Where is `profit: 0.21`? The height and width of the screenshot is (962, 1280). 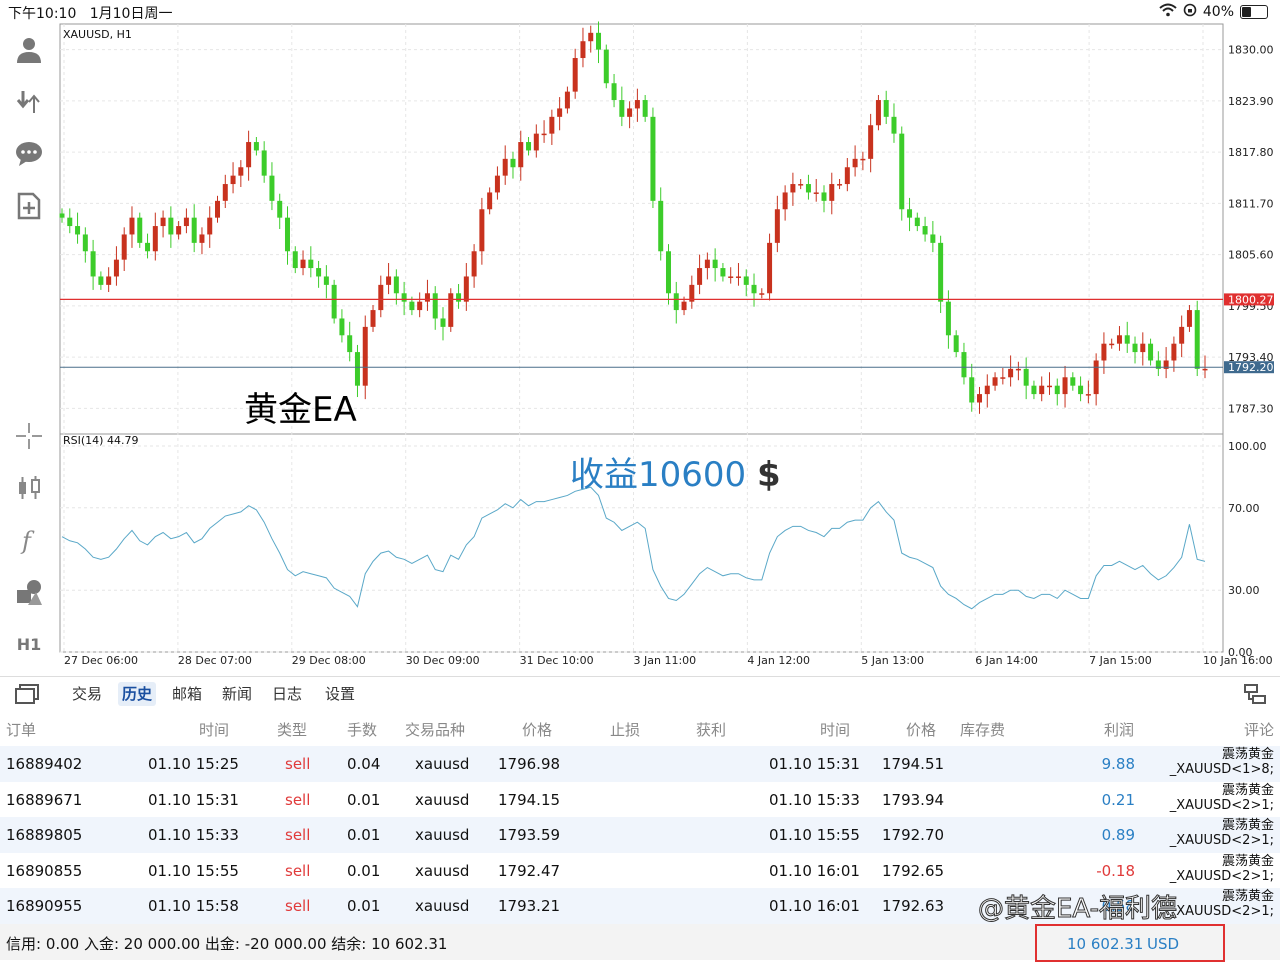 profit: 0.21 is located at coordinates (1118, 799).